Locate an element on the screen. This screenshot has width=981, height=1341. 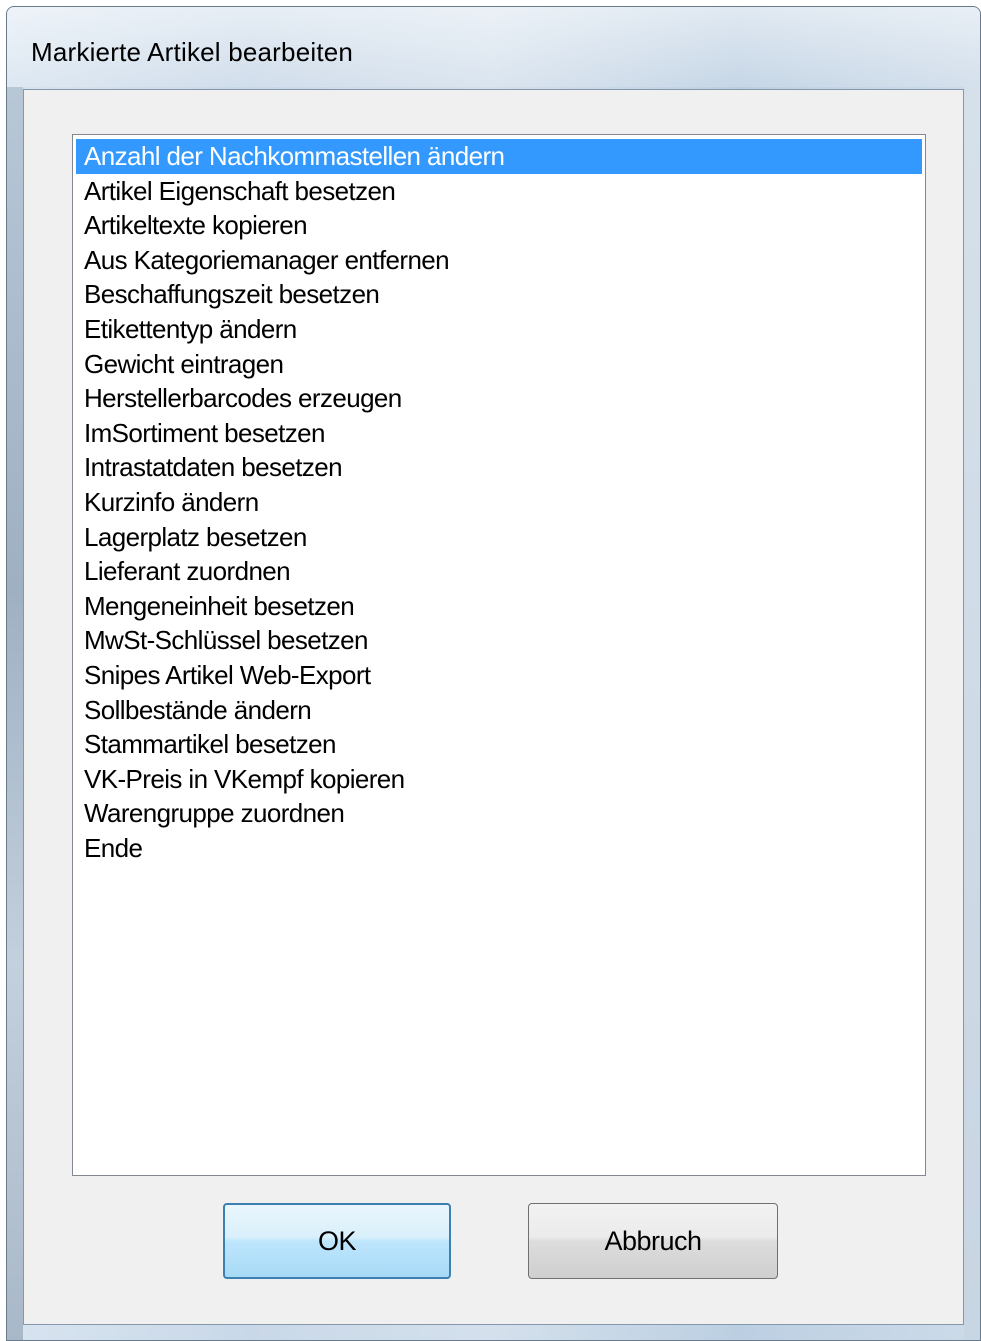
list-item: VK-Preis in VKempf kopieren is located at coordinates (499, 779).